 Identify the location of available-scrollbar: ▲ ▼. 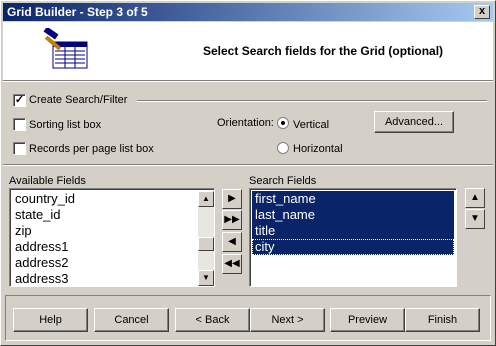
(206, 238).